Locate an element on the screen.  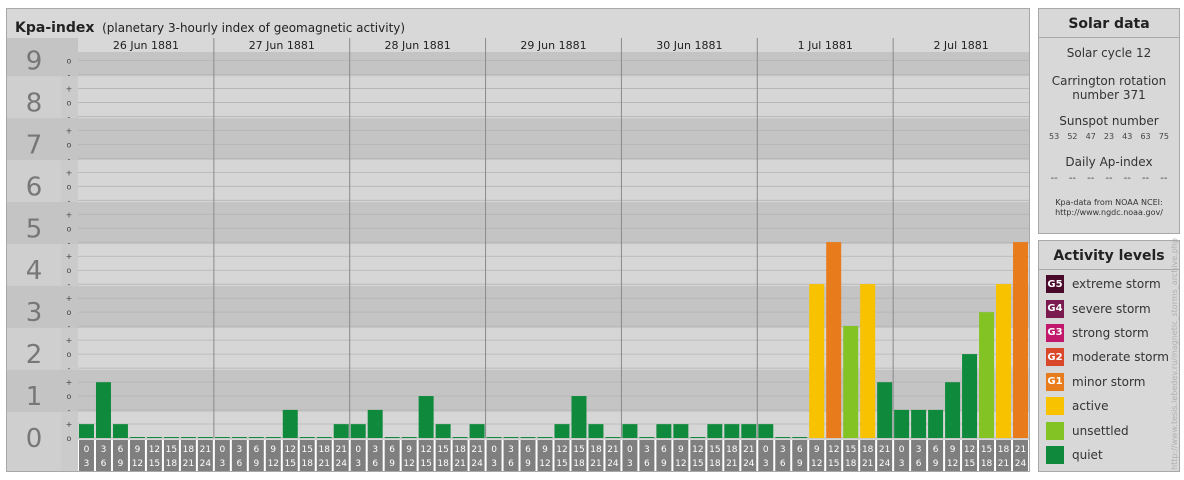
level-swatch: G3 is located at coordinates (1055, 332).